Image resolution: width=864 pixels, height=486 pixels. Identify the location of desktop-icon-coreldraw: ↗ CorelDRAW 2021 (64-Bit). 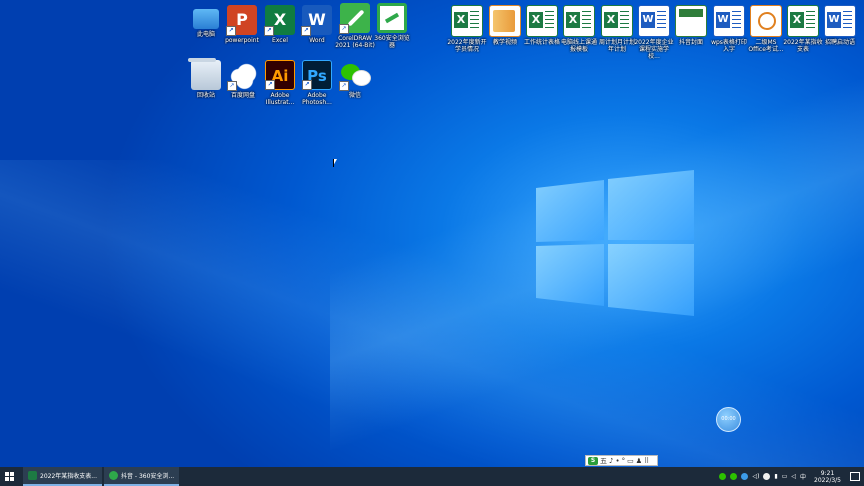
(355, 26).